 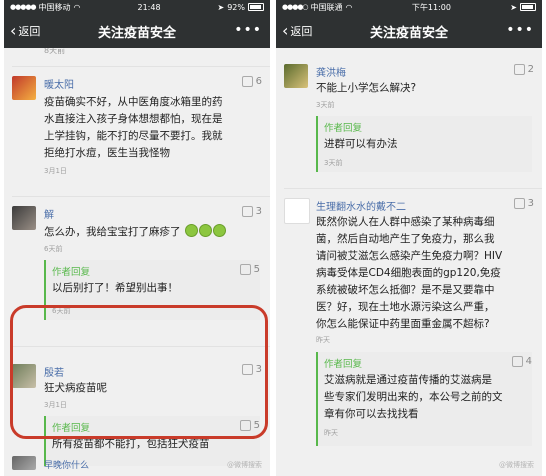 What do you see at coordinates (133, 102) in the screenshot?
I see `comment-line: 疫苗确实不好，从中医角度冰箱里的药` at bounding box center [133, 102].